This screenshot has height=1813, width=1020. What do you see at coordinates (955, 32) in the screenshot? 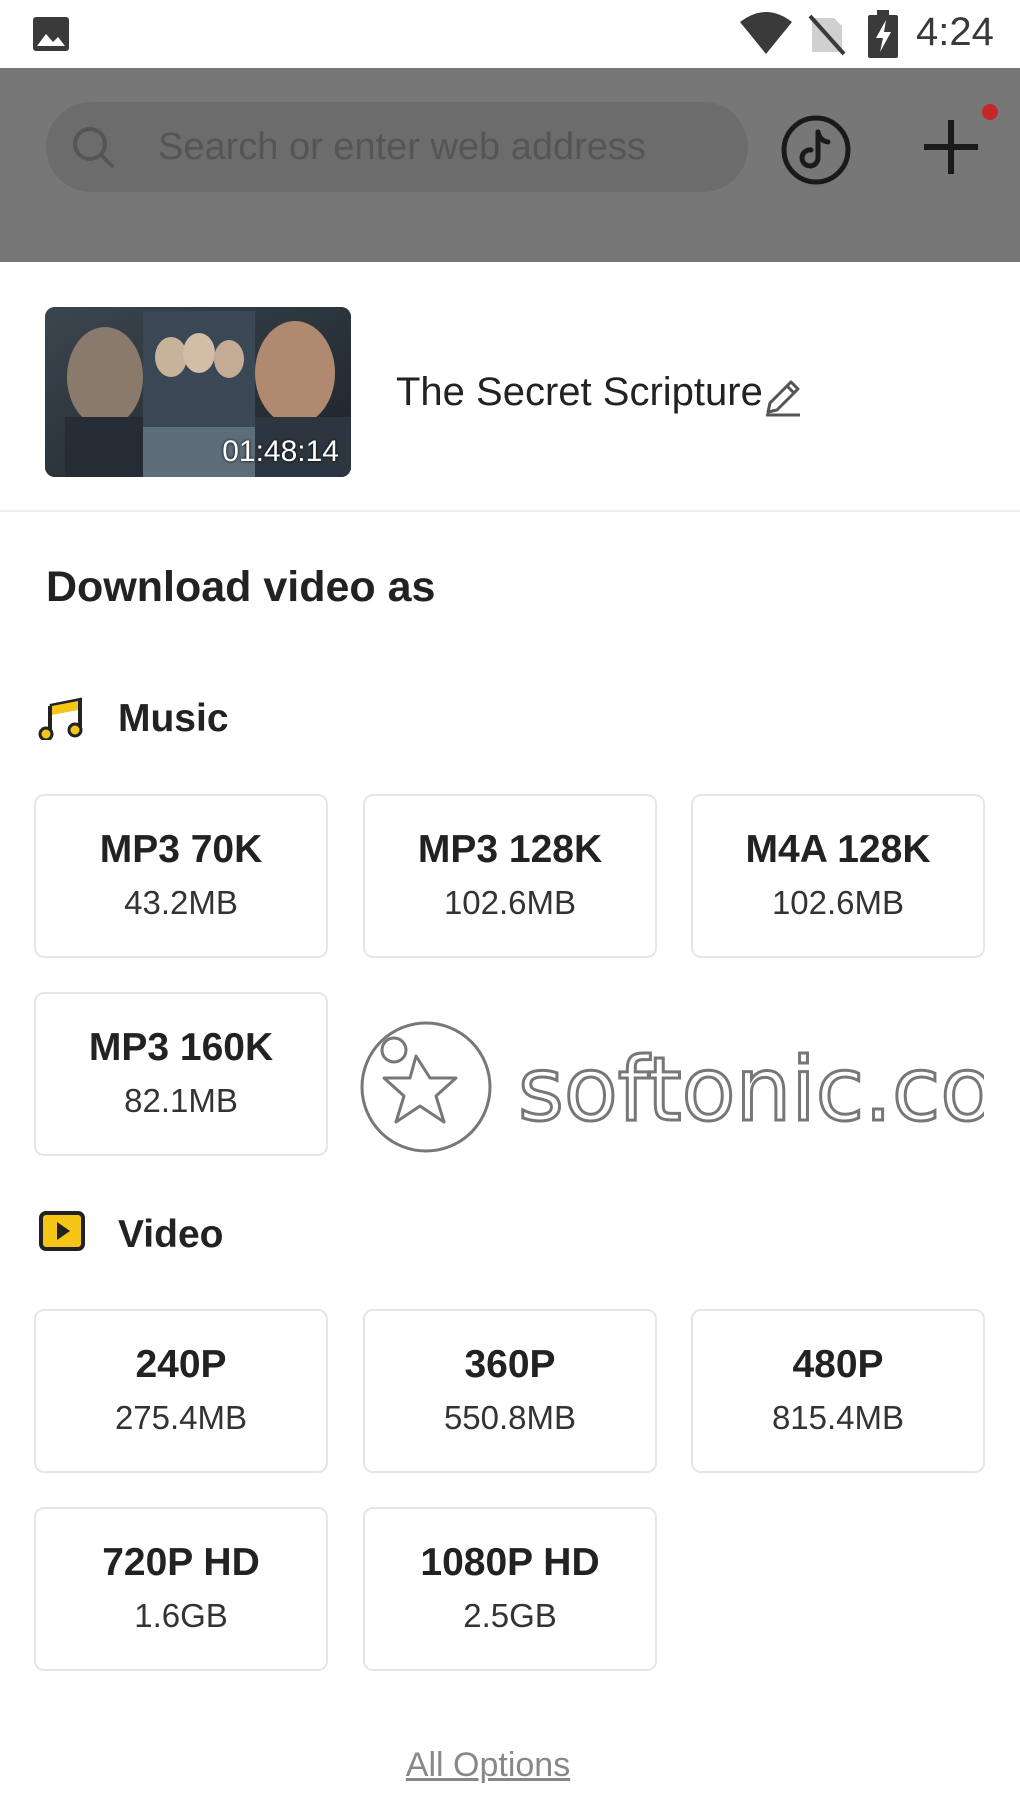
I see `status-time: 4:24` at bounding box center [955, 32].